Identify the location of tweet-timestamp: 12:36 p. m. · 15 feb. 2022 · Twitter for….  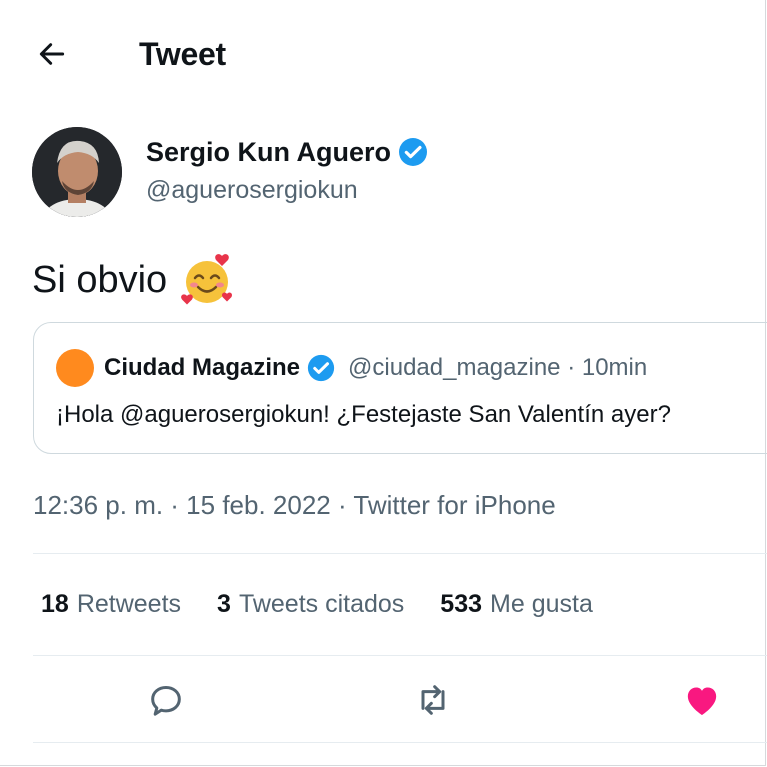
(294, 505).